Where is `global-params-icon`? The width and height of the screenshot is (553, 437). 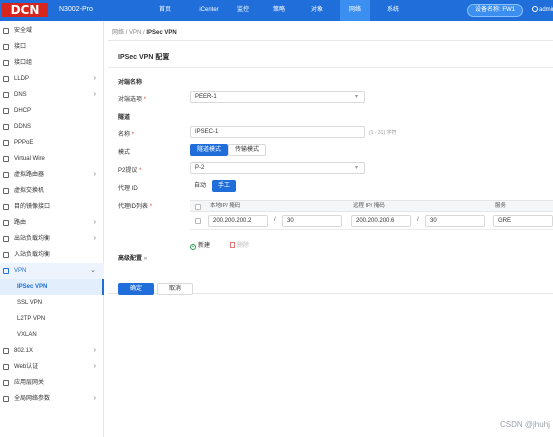 global-params-icon is located at coordinates (6, 399).